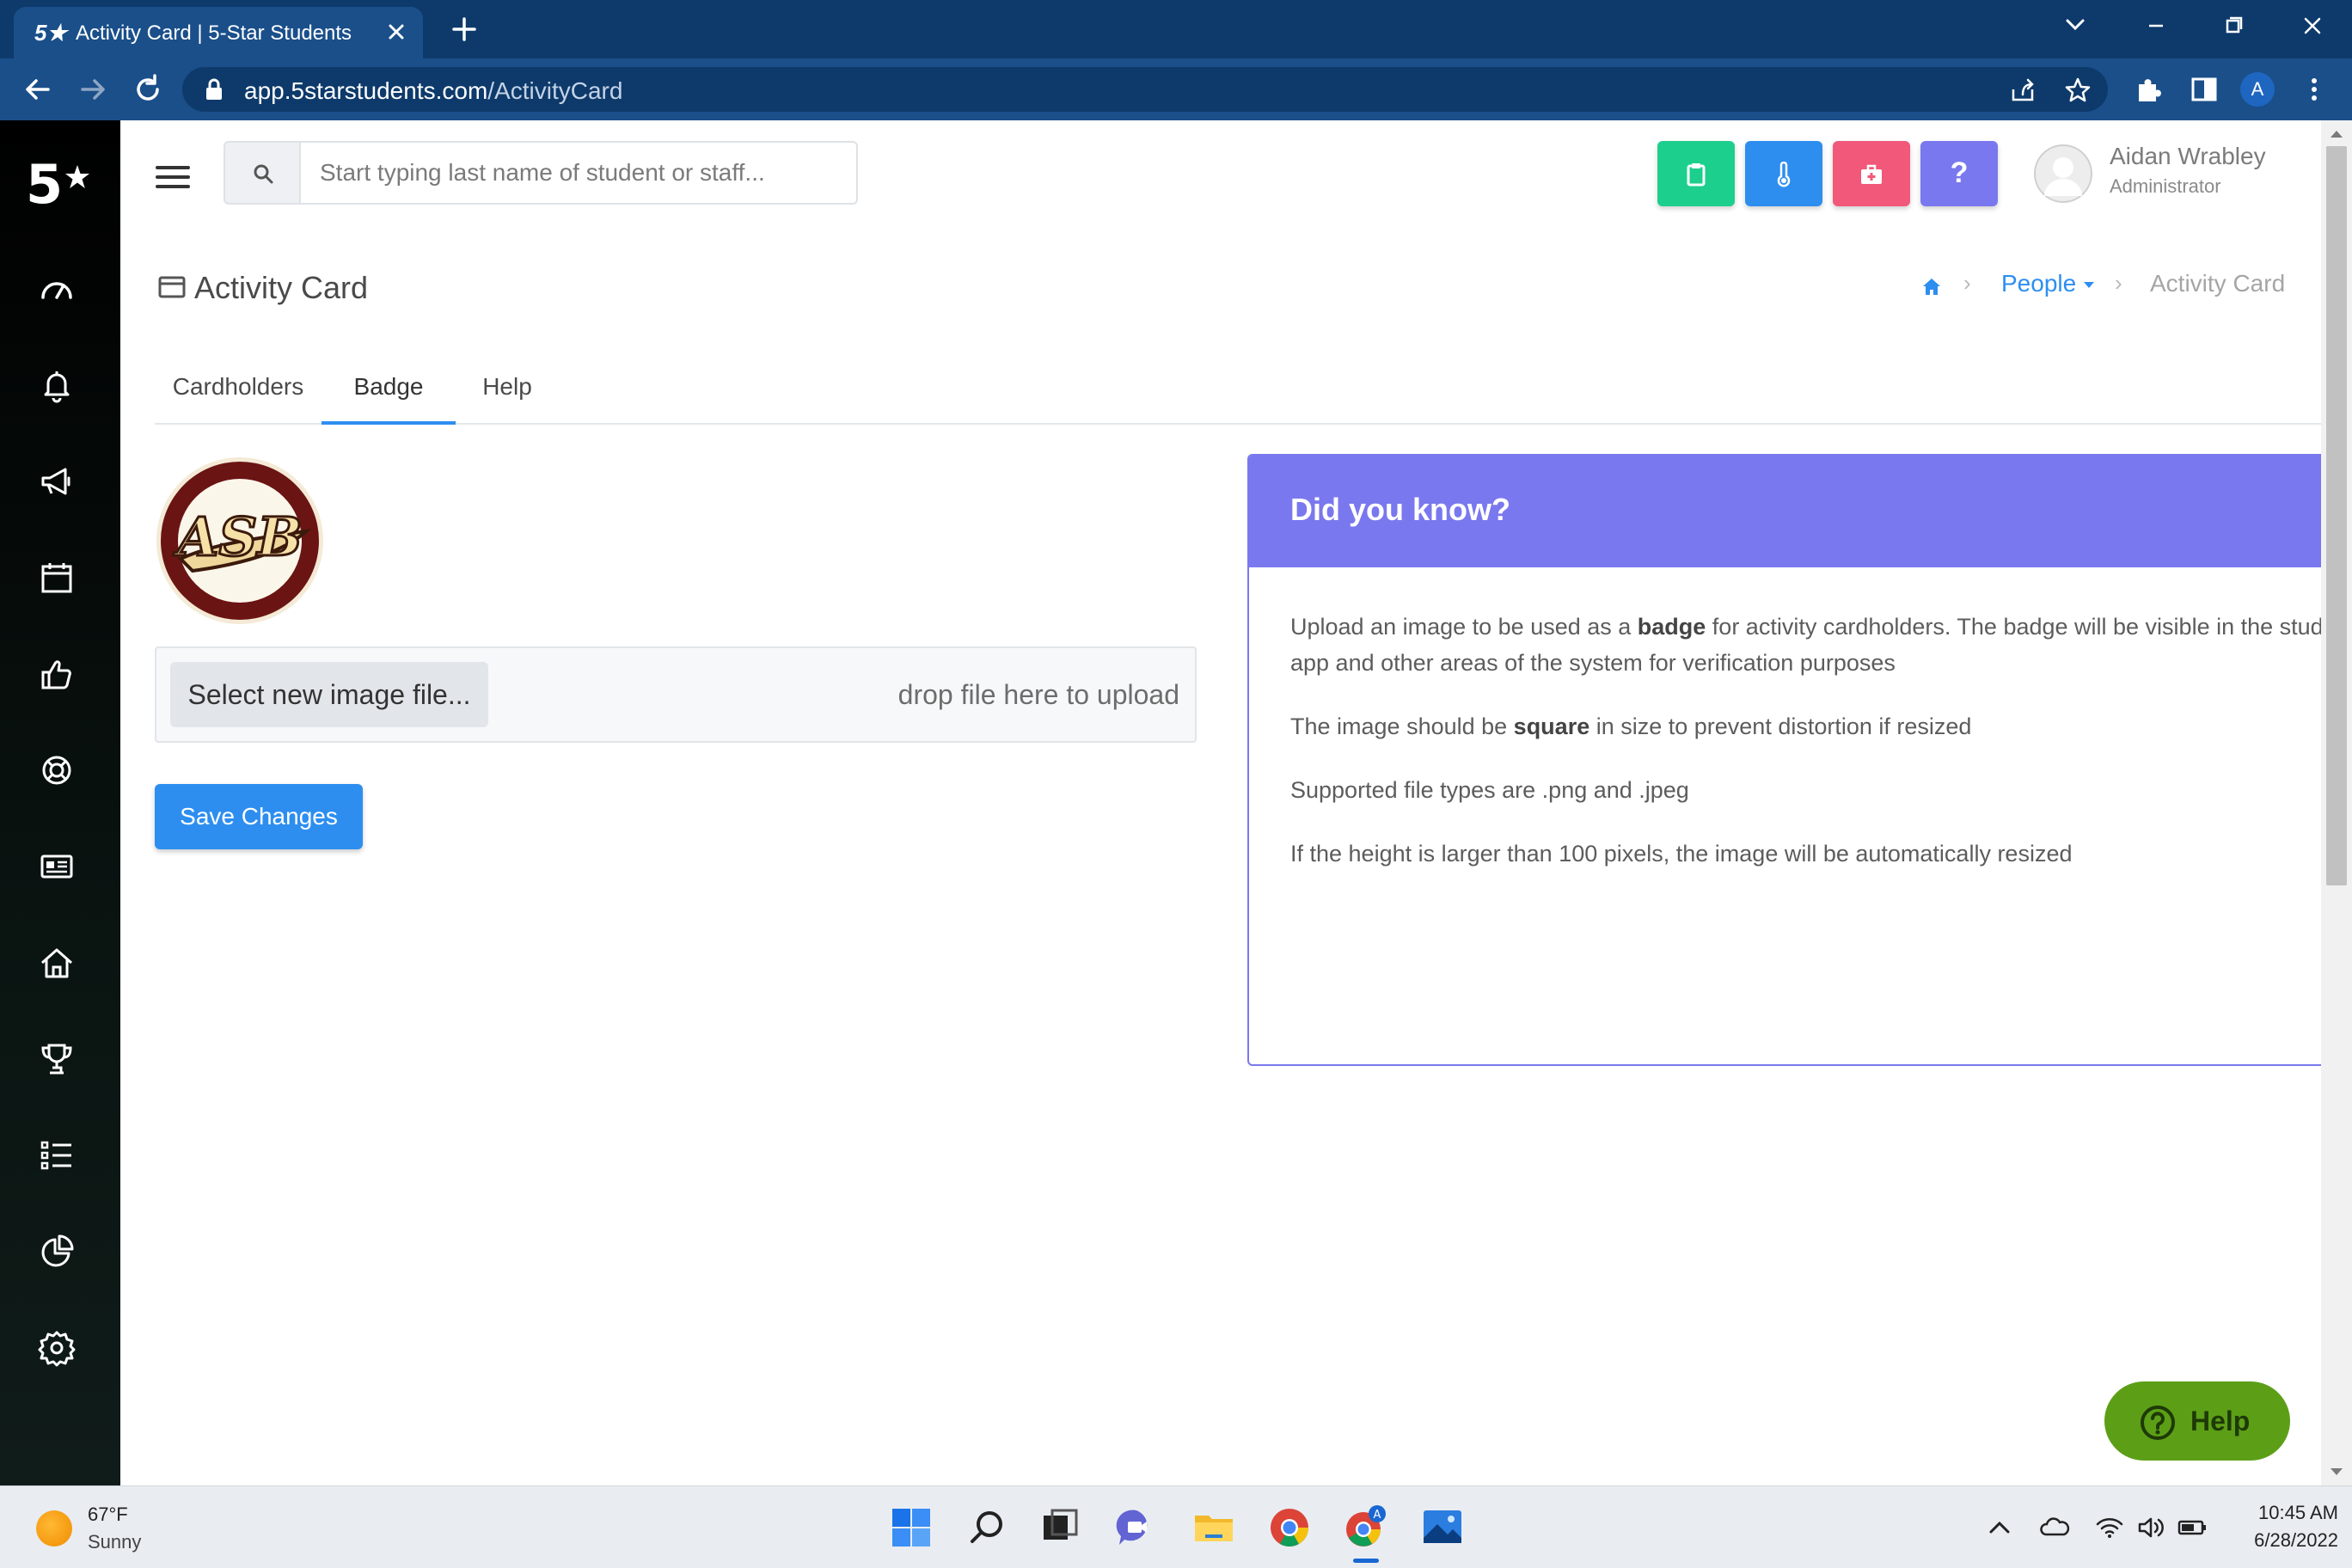  Describe the element at coordinates (56, 288) in the screenshot. I see `speedometer-icon` at that location.